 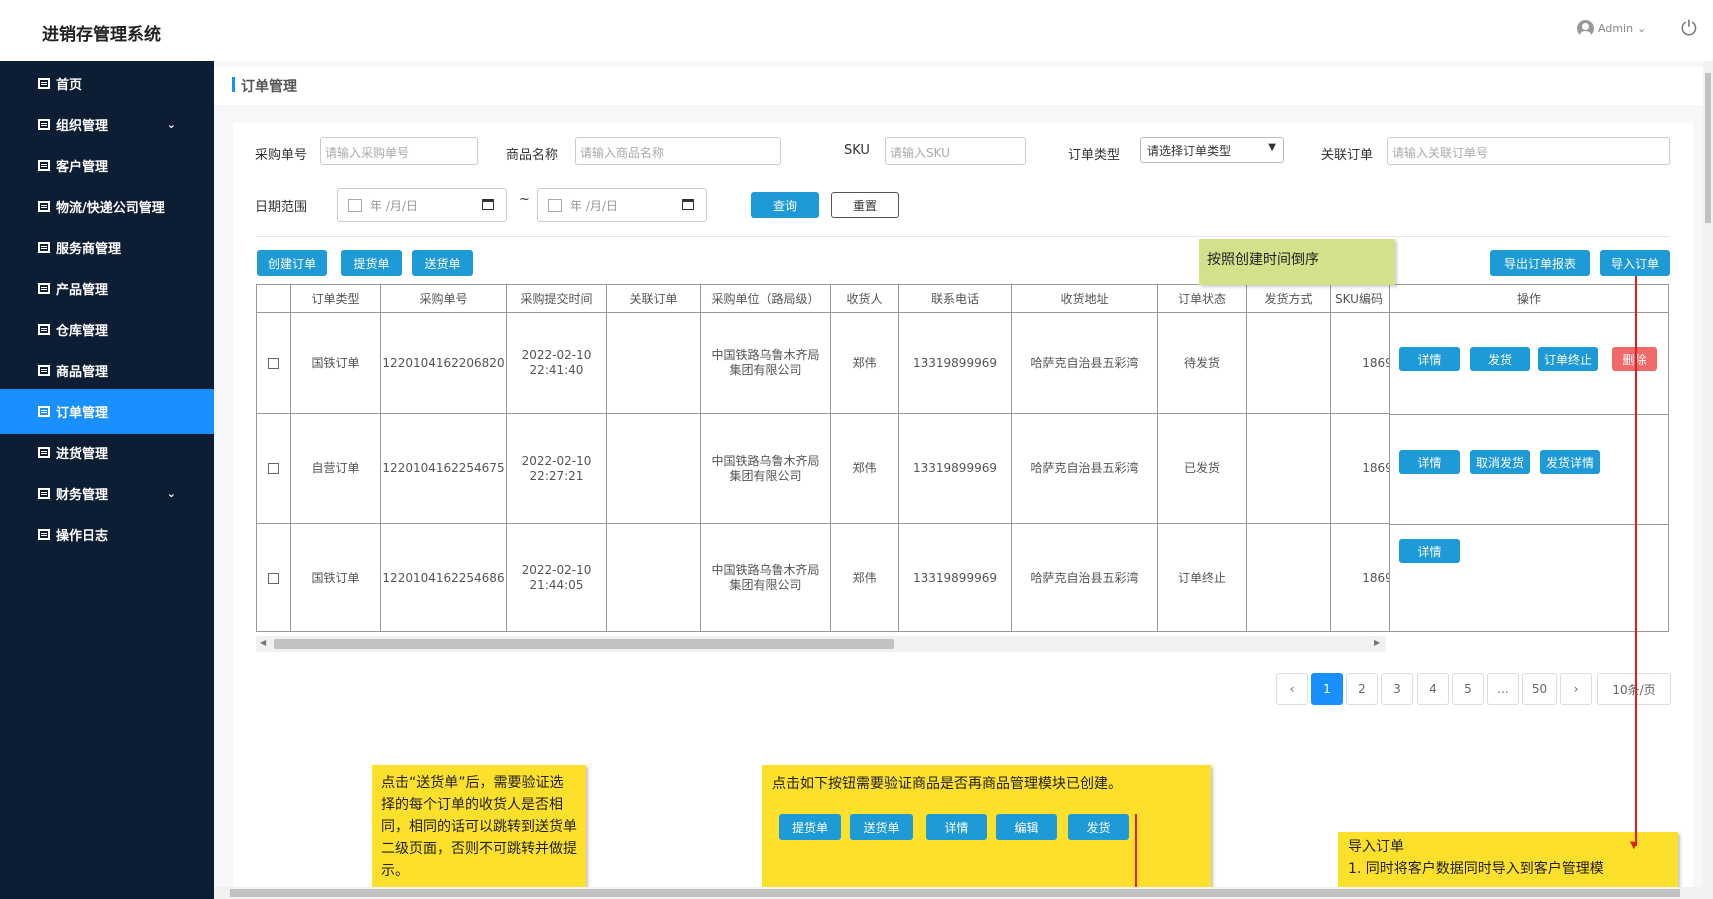 I want to click on table-cell, so click(x=1289, y=469).